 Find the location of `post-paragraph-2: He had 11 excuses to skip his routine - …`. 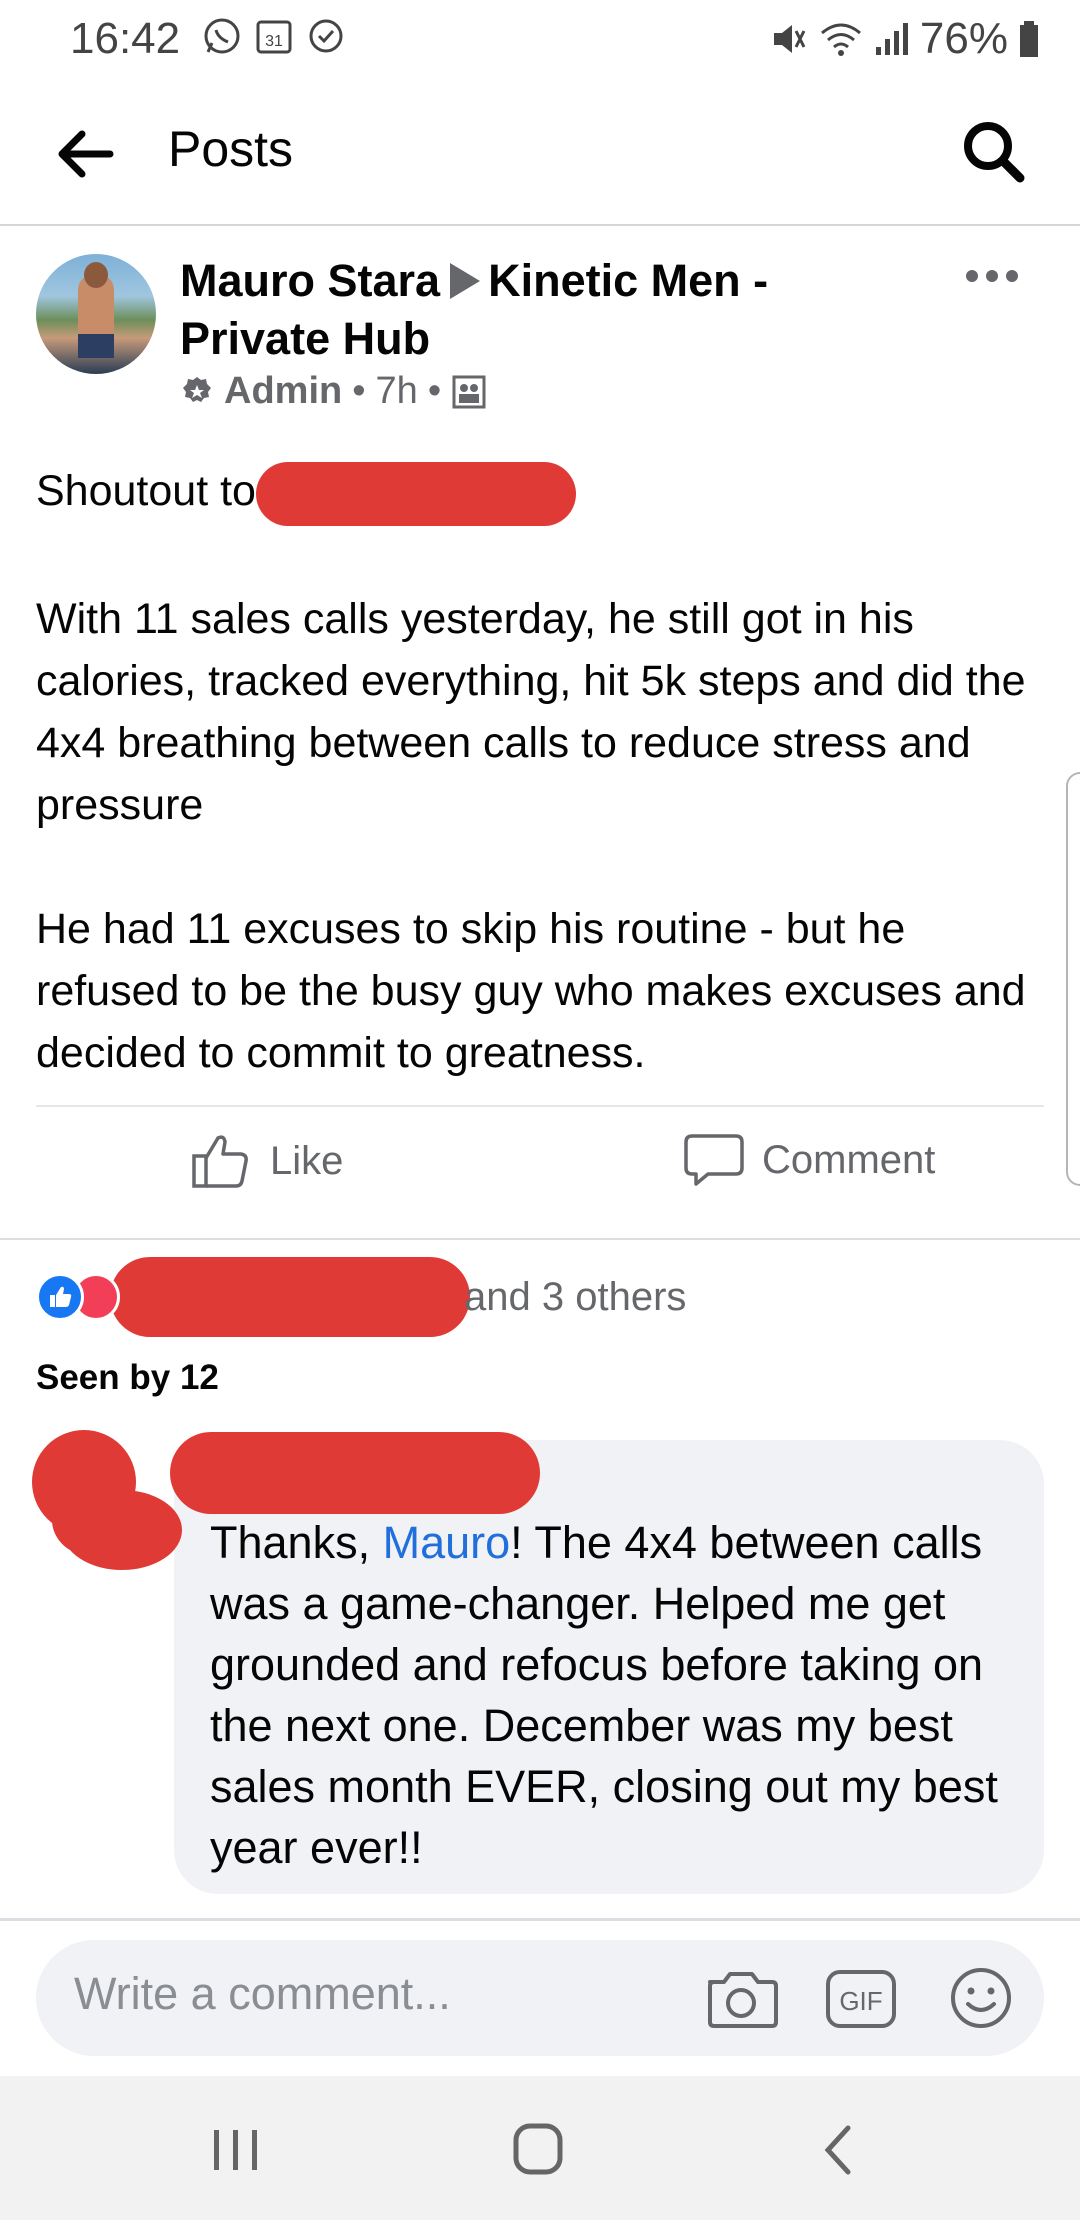

post-paragraph-2: He had 11 excuses to skip his routine - … is located at coordinates (531, 990).